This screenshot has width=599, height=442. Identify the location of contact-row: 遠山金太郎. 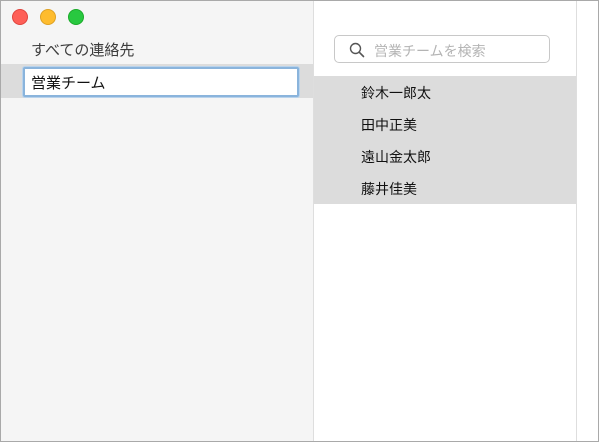
(445, 156).